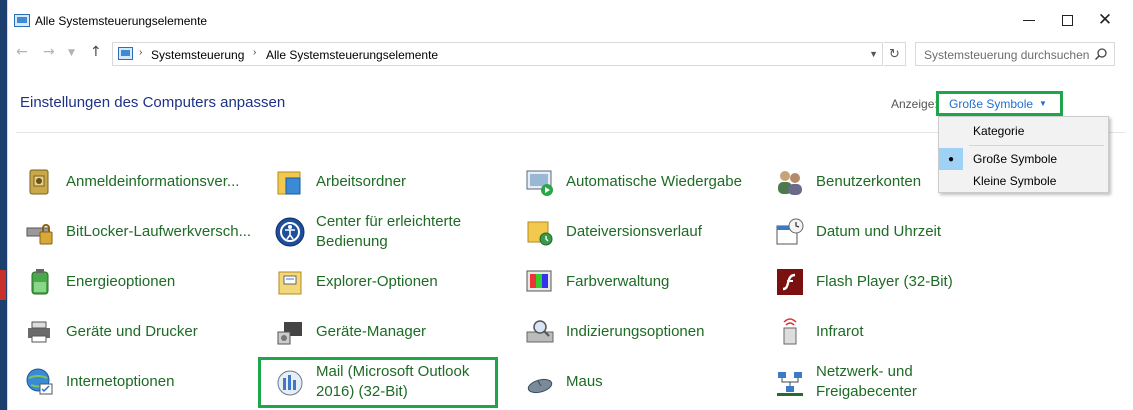  Describe the element at coordinates (879, 231) in the screenshot. I see `control-item-label: Datum und Uhrzeit` at that location.